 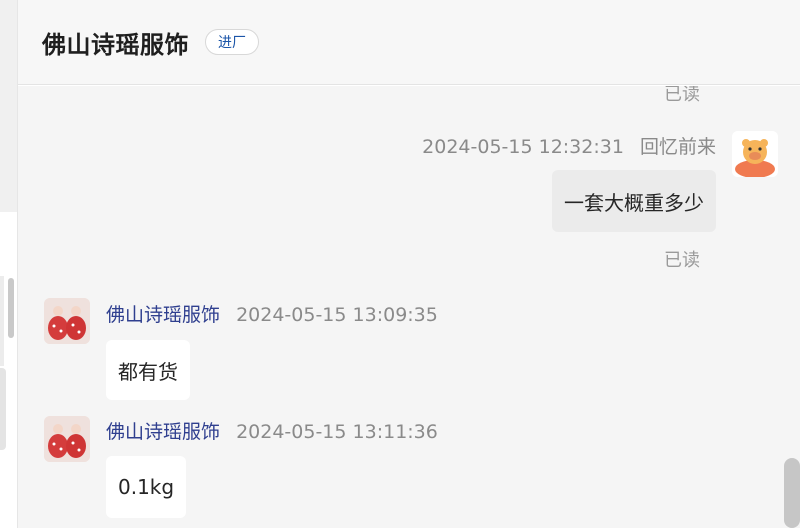 I want to click on shop-type-badge: 进厂, so click(x=232, y=42).